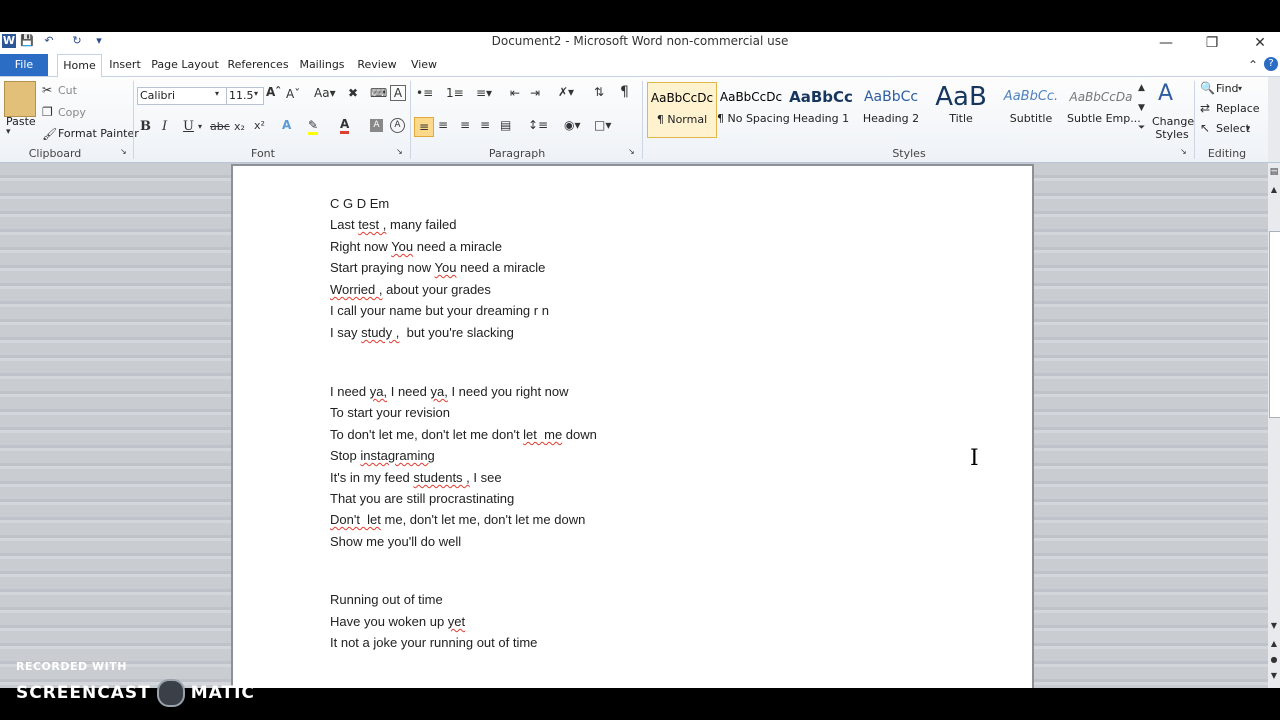  Describe the element at coordinates (1141, 88) in the screenshot. I see `styles-scroll-up-icon: ▲` at that location.